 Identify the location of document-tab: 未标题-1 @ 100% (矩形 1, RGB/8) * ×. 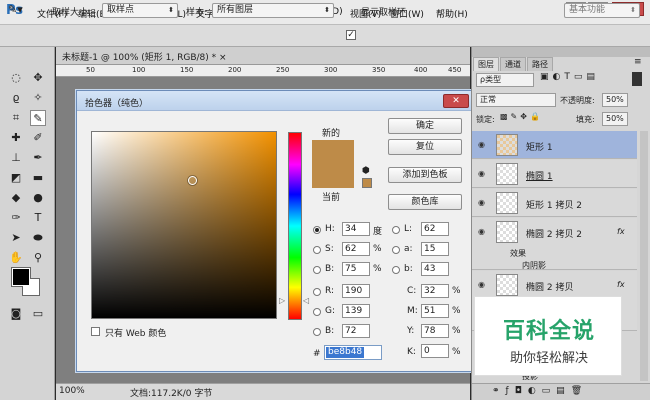
(144, 56).